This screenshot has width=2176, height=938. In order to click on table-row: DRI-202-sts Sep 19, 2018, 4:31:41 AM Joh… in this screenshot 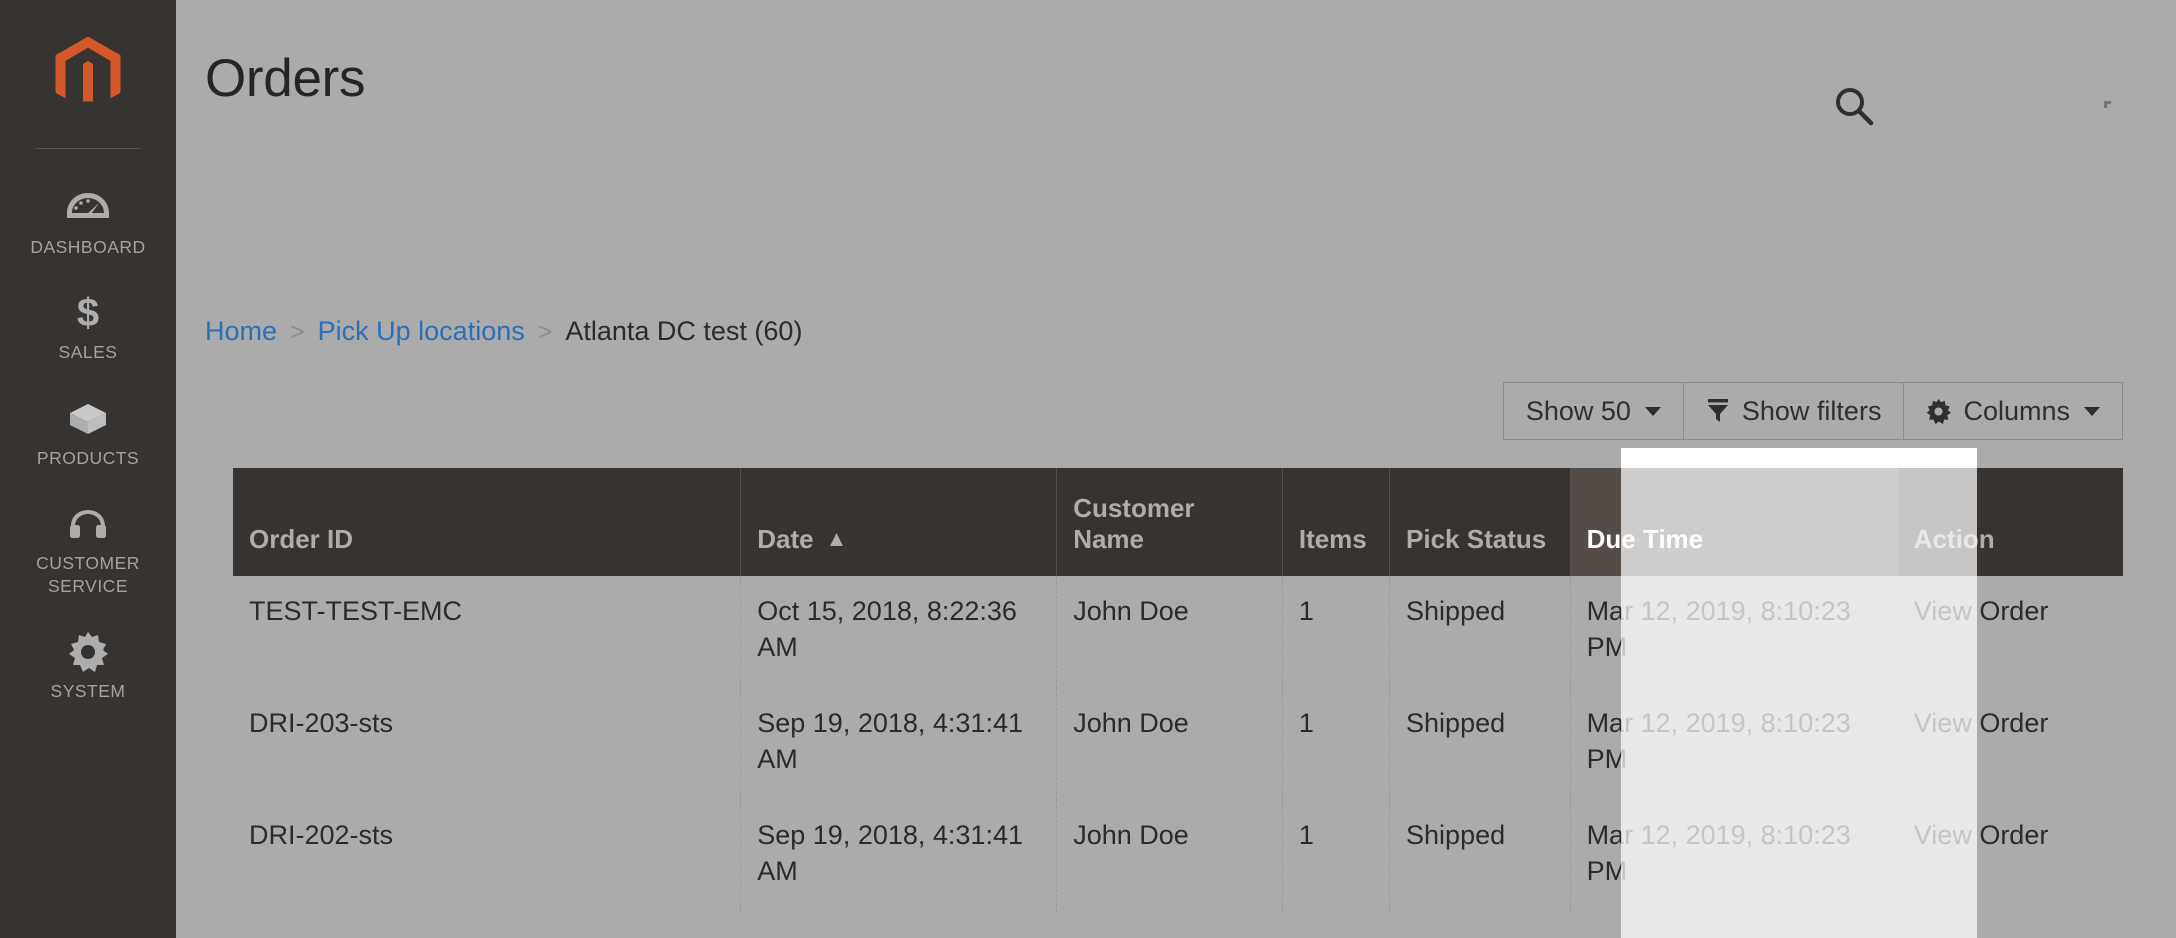, I will do `click(1178, 856)`.